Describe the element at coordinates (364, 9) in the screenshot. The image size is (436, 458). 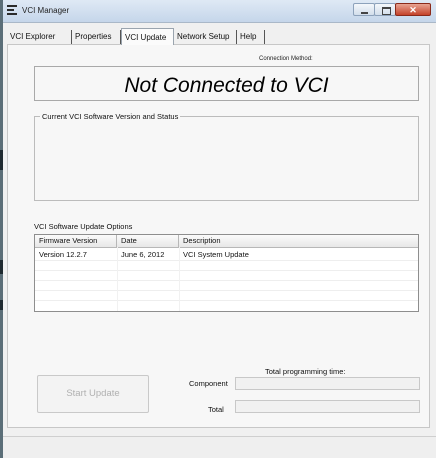
I see `minimize-button` at that location.